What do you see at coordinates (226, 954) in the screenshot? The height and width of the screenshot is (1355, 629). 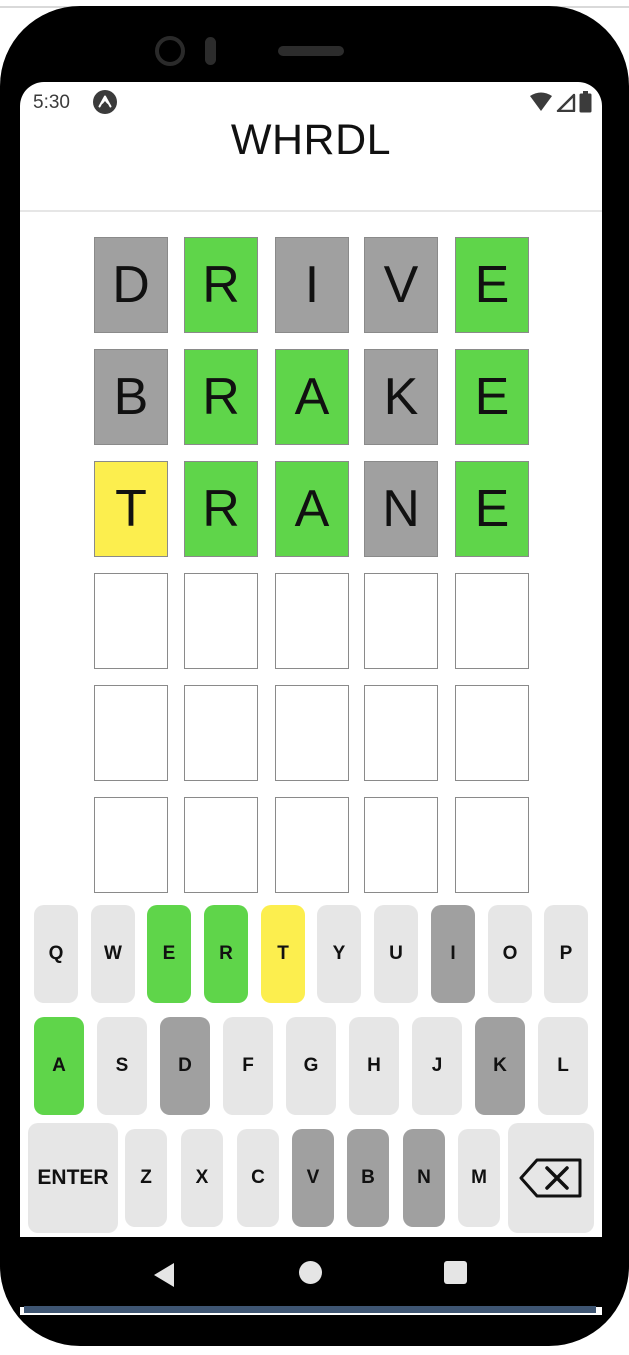 I see `key-r: R` at bounding box center [226, 954].